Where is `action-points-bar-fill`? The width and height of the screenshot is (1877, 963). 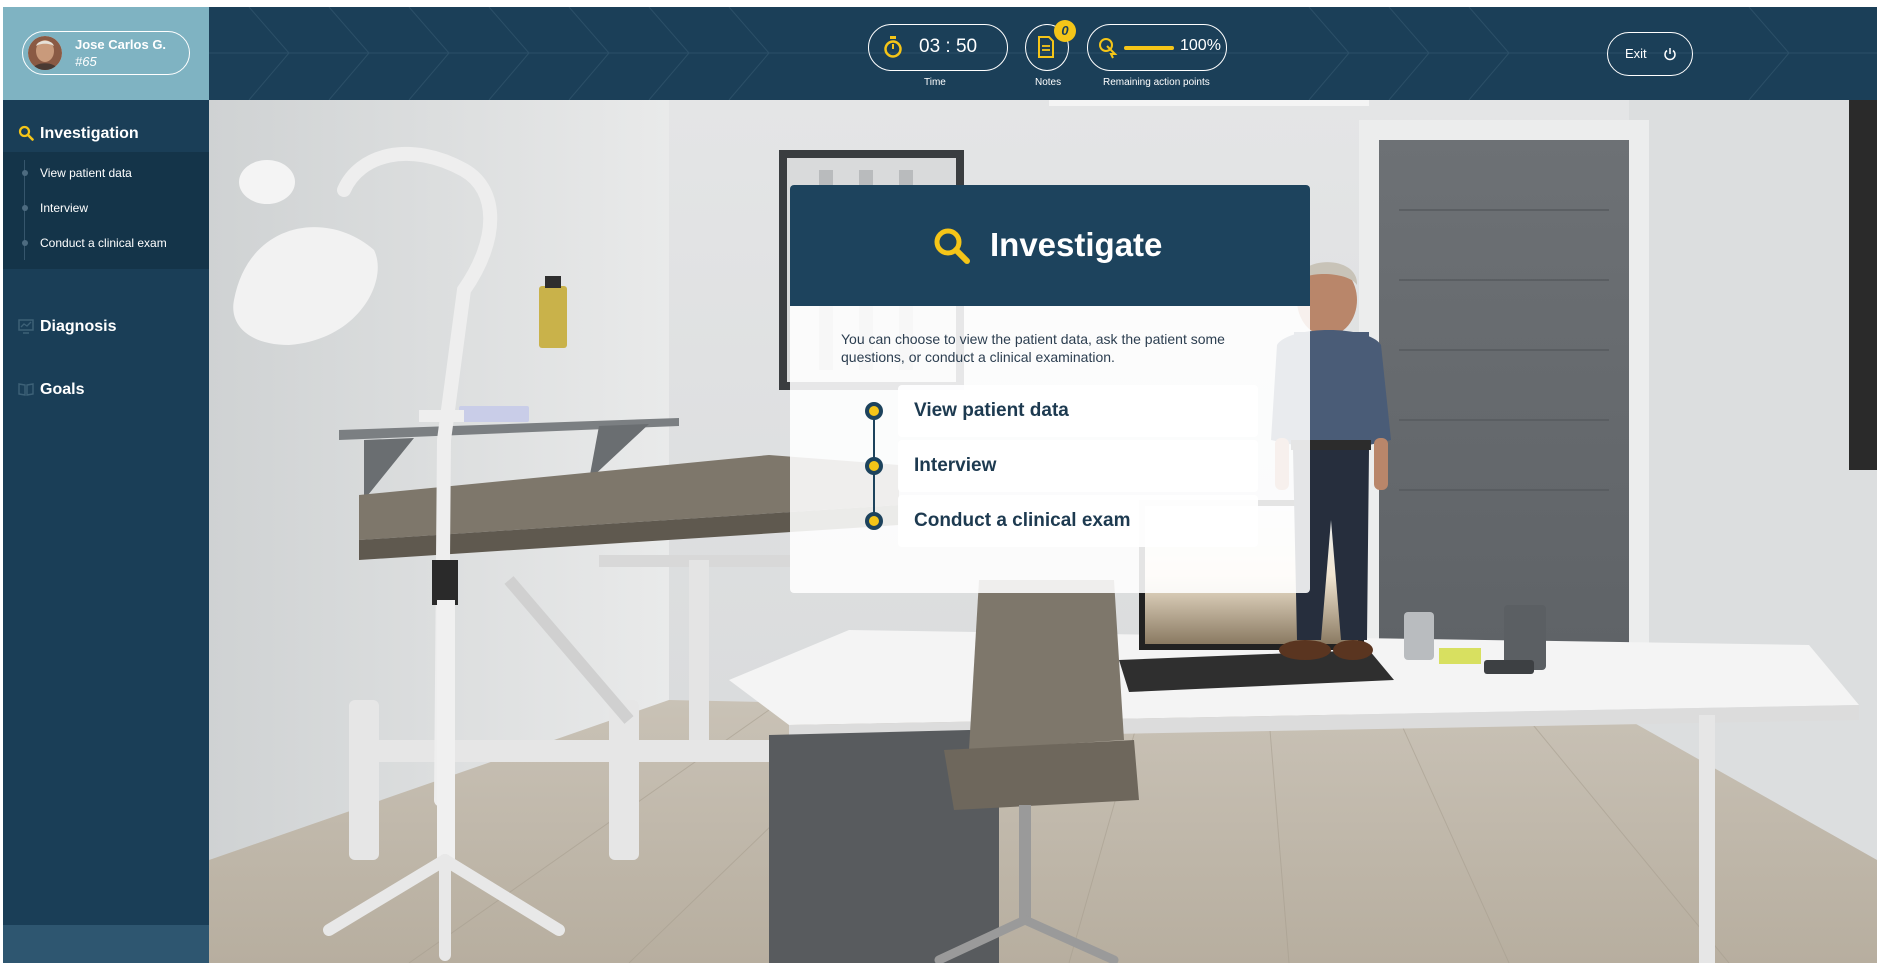 action-points-bar-fill is located at coordinates (1149, 48).